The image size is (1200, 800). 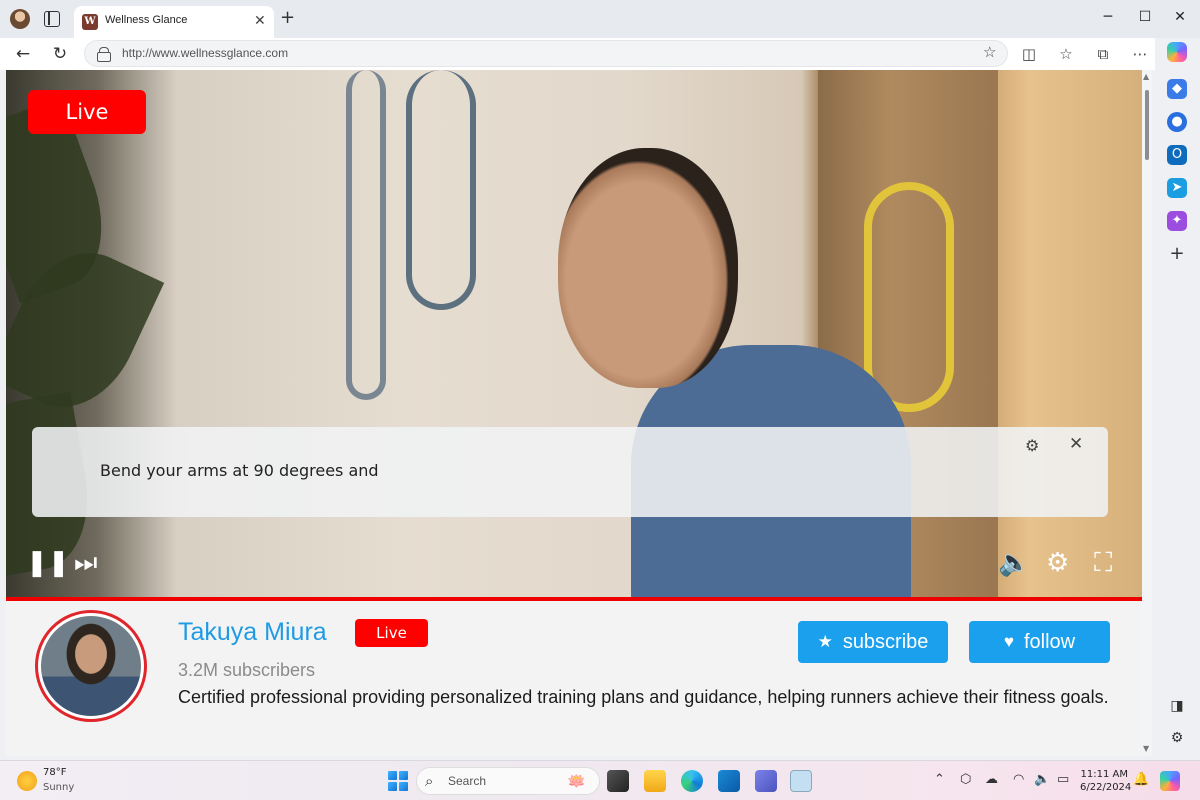 I want to click on microsoft365-icon: ●, so click(x=1177, y=122).